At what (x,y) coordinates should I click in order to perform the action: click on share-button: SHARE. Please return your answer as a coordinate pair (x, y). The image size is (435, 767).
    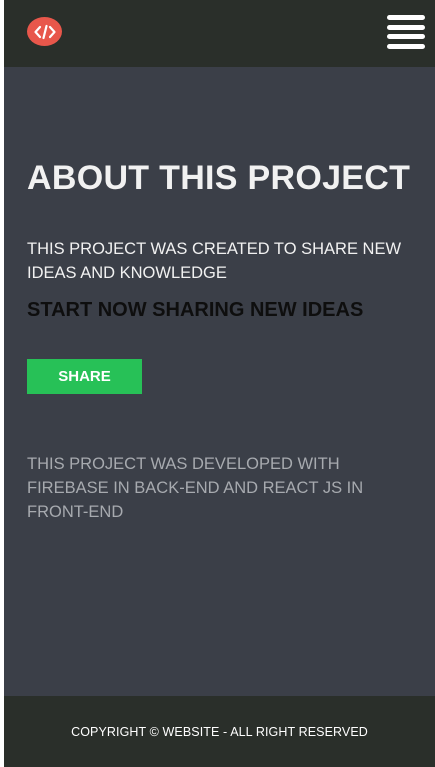
    Looking at the image, I should click on (84, 376).